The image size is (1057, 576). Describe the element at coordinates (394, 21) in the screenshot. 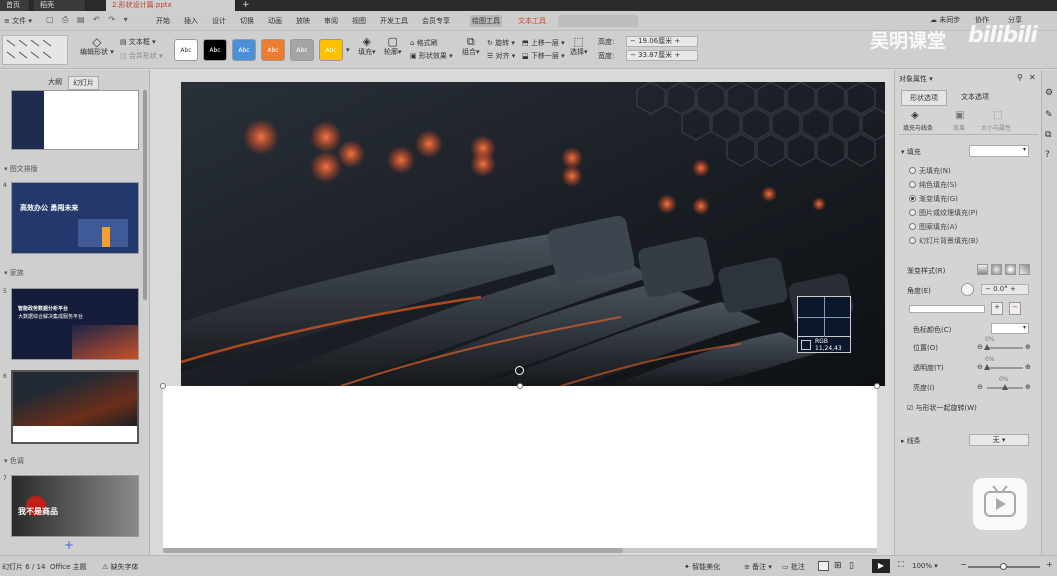

I see `menu-item-developer: 开发工具` at that location.